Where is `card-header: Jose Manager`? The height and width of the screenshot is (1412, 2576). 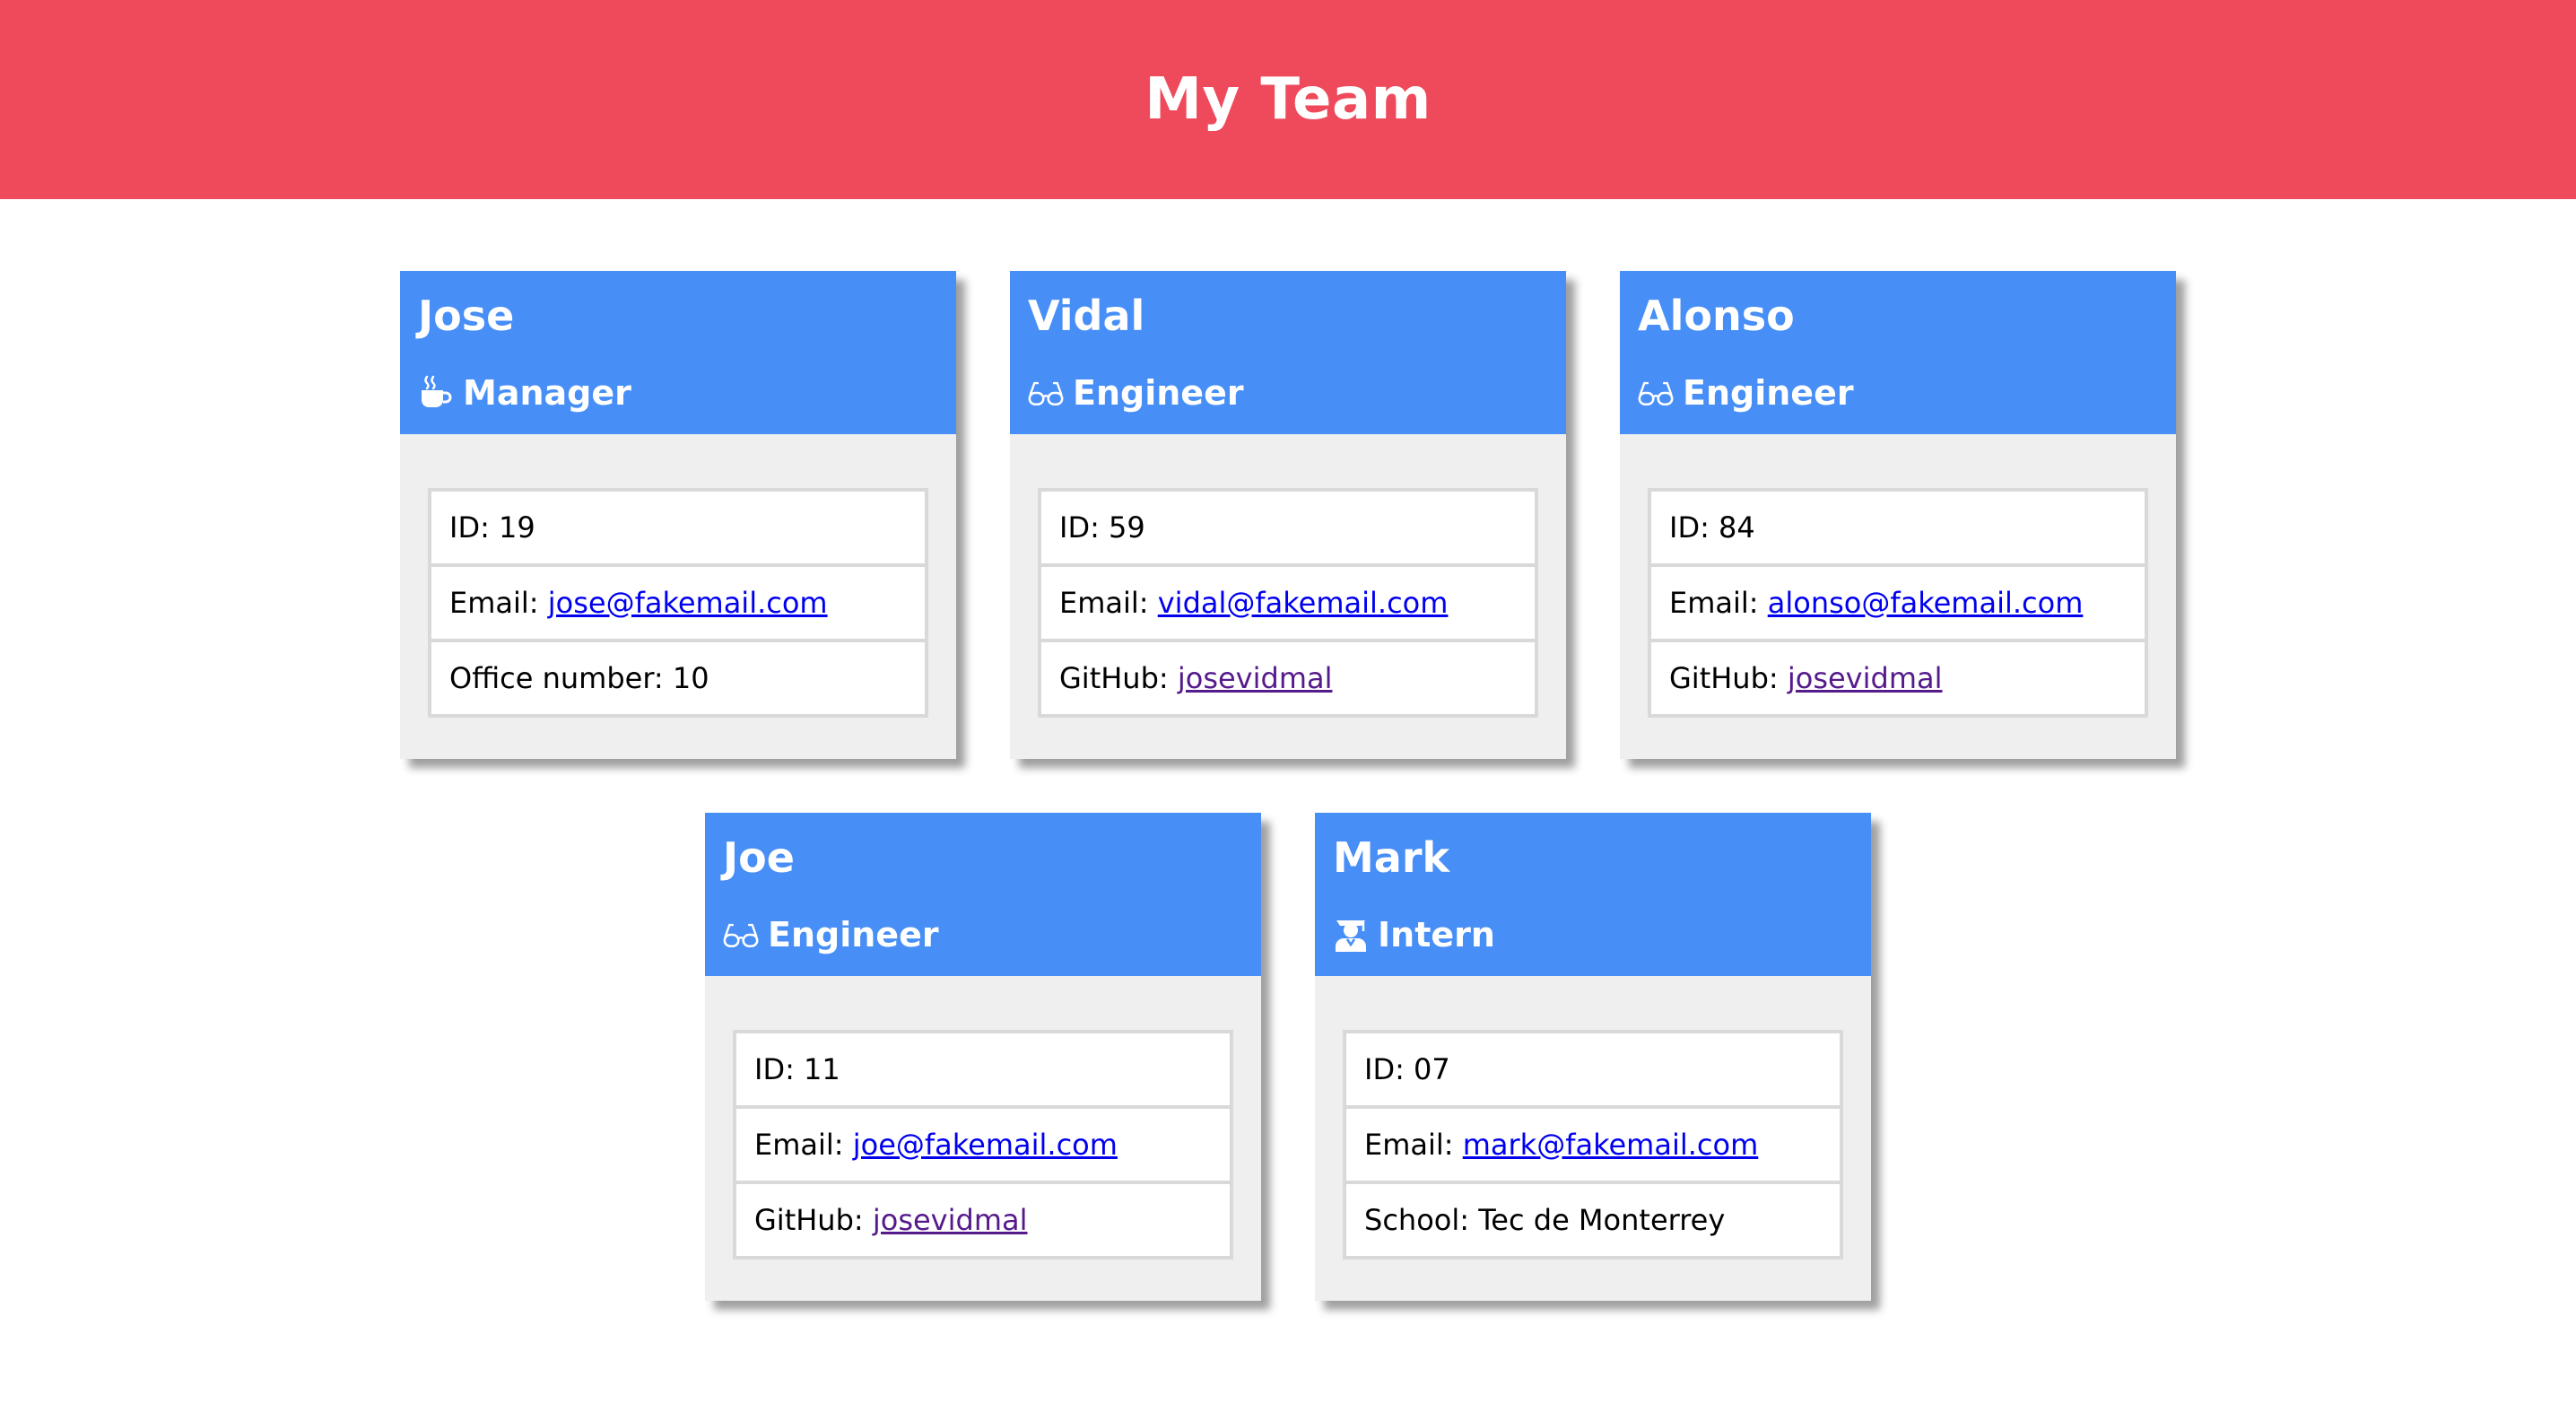
card-header: Jose Manager is located at coordinates (678, 352).